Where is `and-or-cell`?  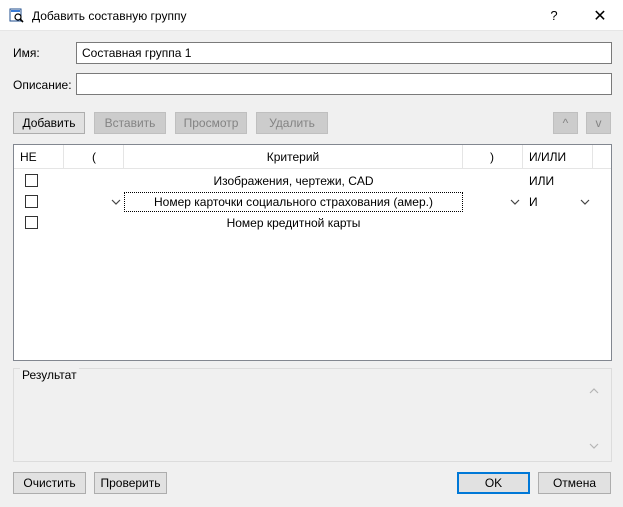 and-or-cell is located at coordinates (559, 222).